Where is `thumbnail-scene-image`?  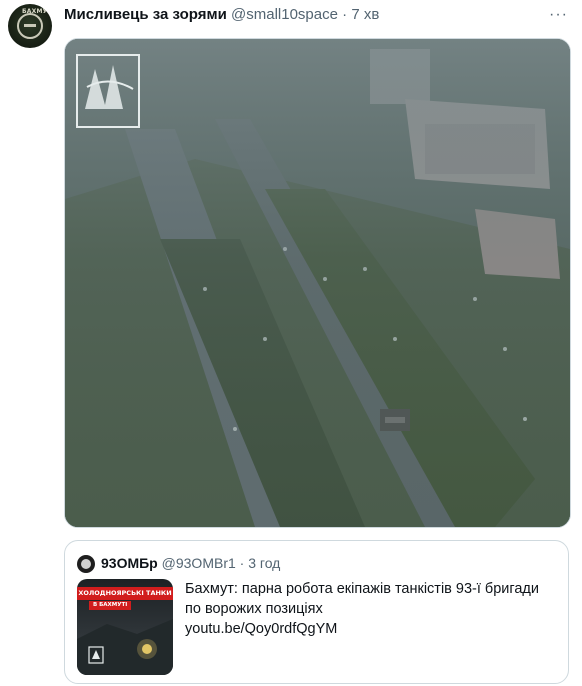 thumbnail-scene-image is located at coordinates (125, 647).